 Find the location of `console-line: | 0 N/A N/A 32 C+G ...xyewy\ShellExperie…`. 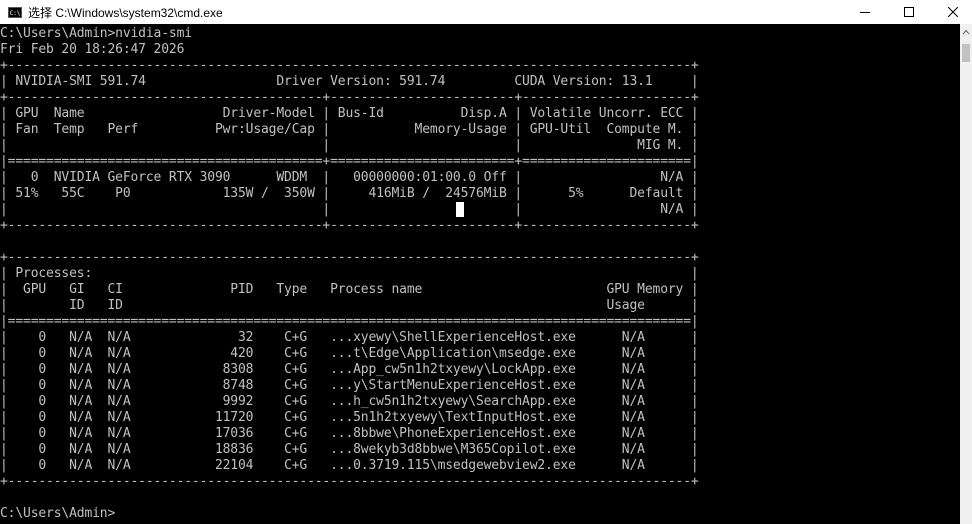

console-line: | 0 N/A N/A 32 C+G ...xyewy\ShellExperie… is located at coordinates (349, 337).